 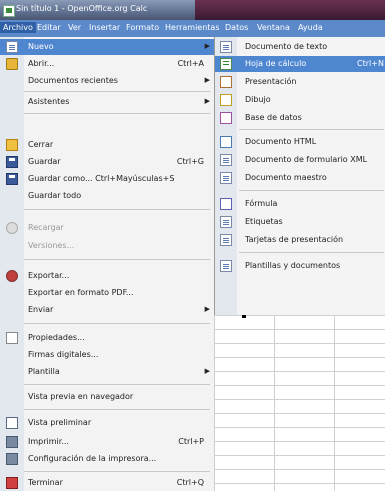 What do you see at coordinates (12, 162) in the screenshot?
I see `save-icon` at bounding box center [12, 162].